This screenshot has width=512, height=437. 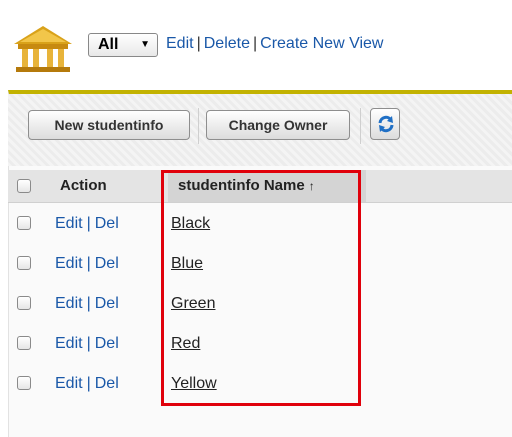 What do you see at coordinates (311, 186) in the screenshot?
I see `sort-ascending-icon: ↑` at bounding box center [311, 186].